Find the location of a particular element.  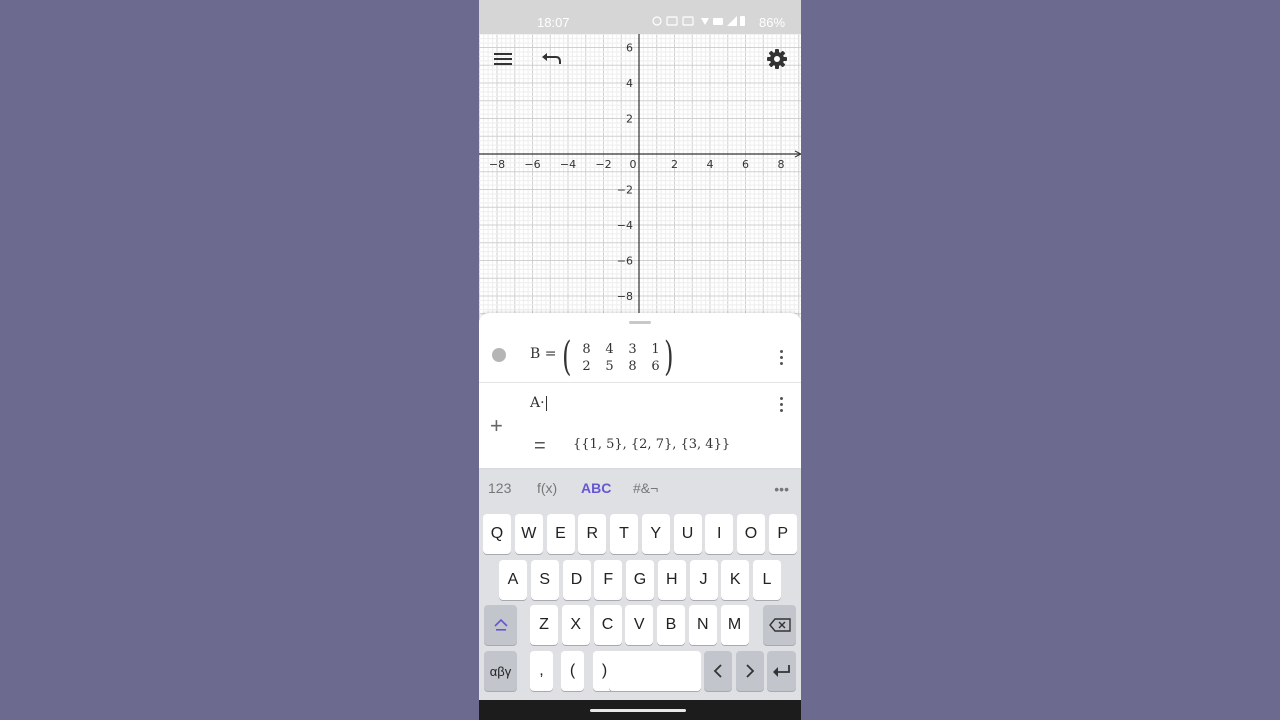

key-h: H is located at coordinates (671, 580).